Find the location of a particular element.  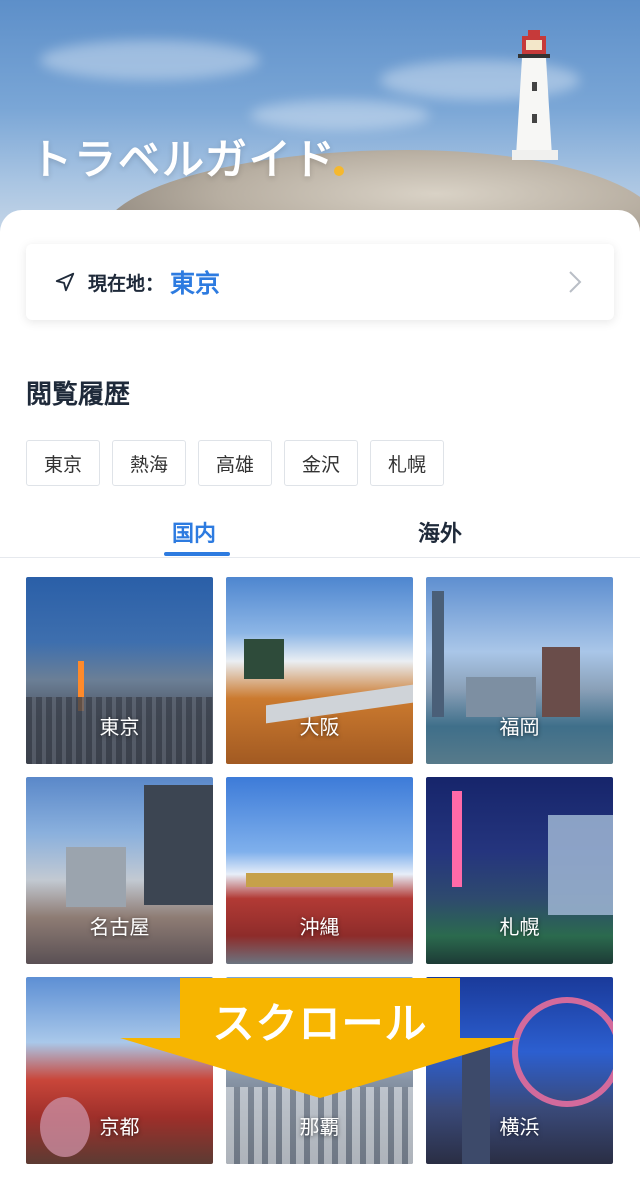

city-tile-fukuoka: 福岡 is located at coordinates (519, 670).